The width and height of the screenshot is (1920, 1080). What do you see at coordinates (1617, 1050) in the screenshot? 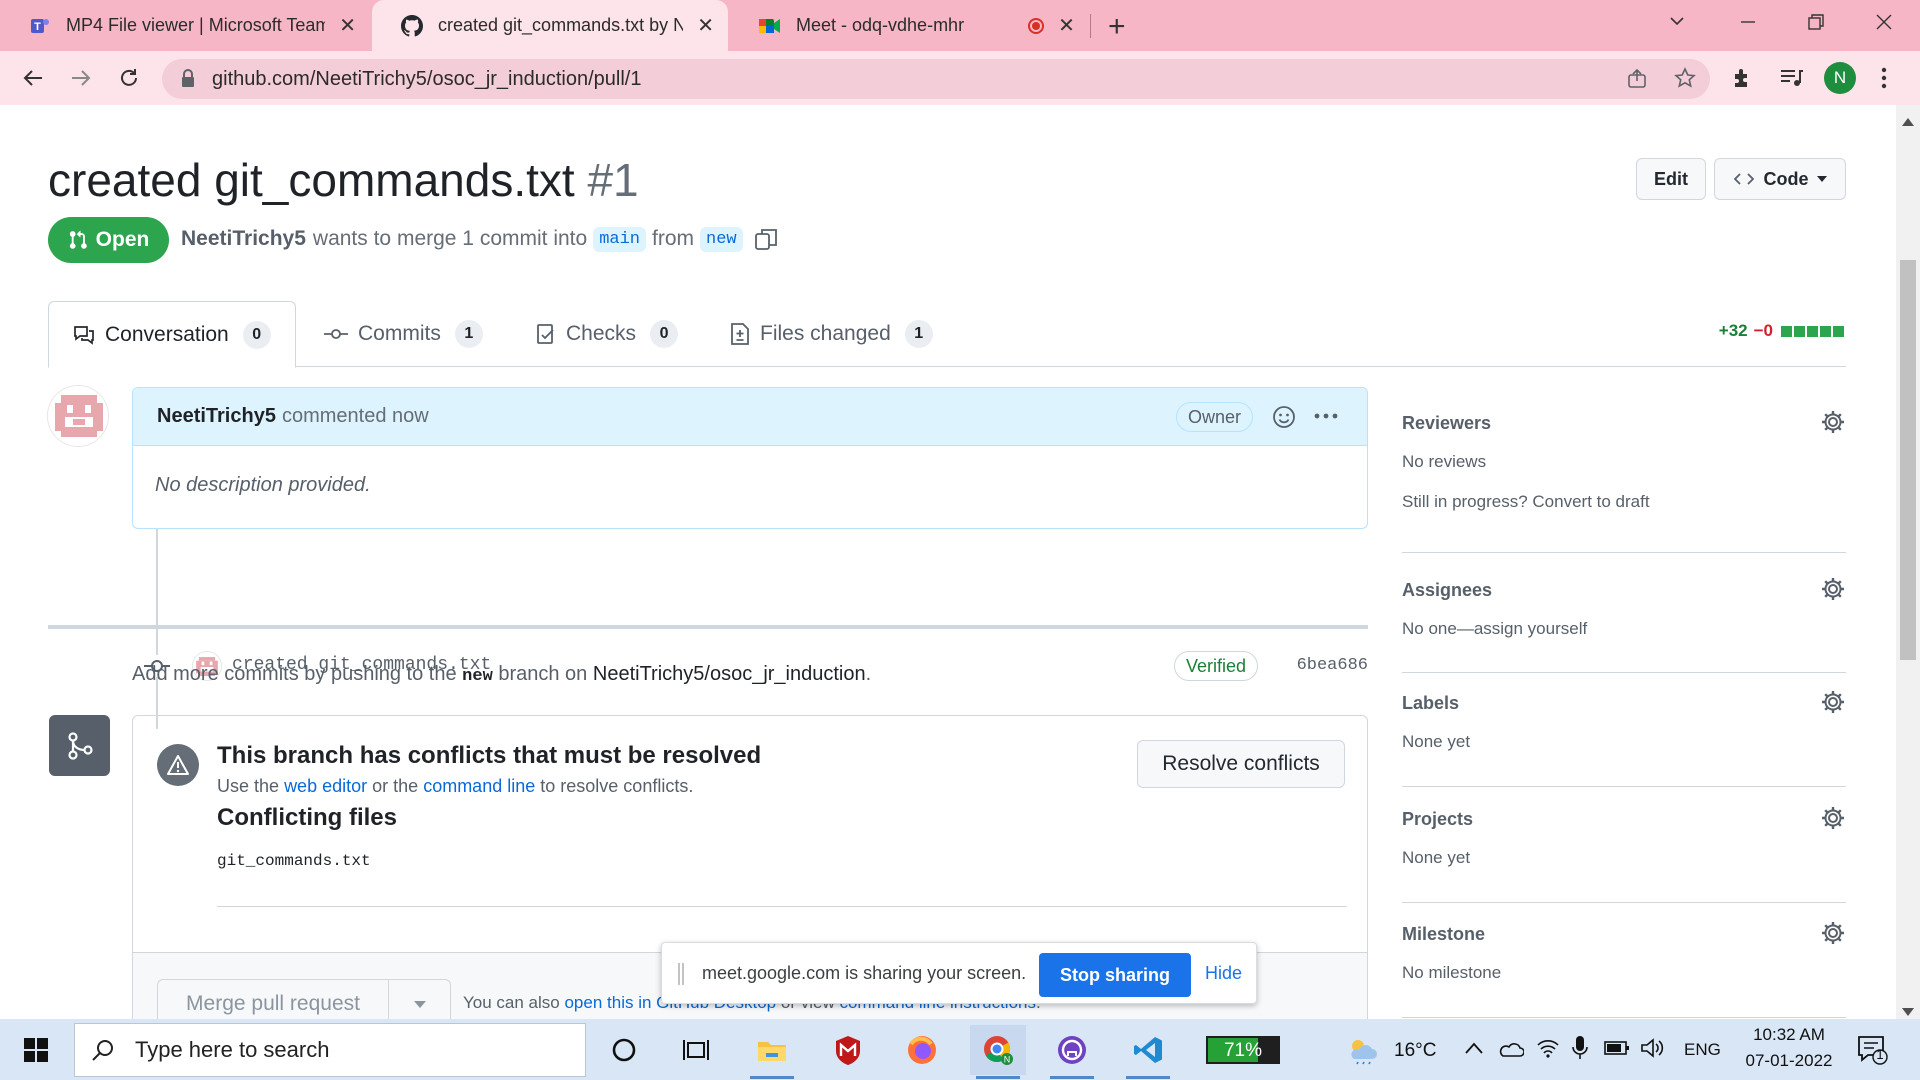
I see `battery-icon` at bounding box center [1617, 1050].